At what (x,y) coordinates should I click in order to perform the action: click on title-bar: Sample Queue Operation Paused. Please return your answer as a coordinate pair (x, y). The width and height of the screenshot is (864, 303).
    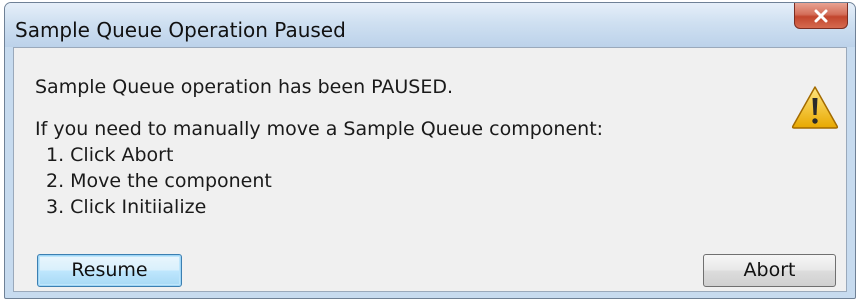
    Looking at the image, I should click on (430, 25).